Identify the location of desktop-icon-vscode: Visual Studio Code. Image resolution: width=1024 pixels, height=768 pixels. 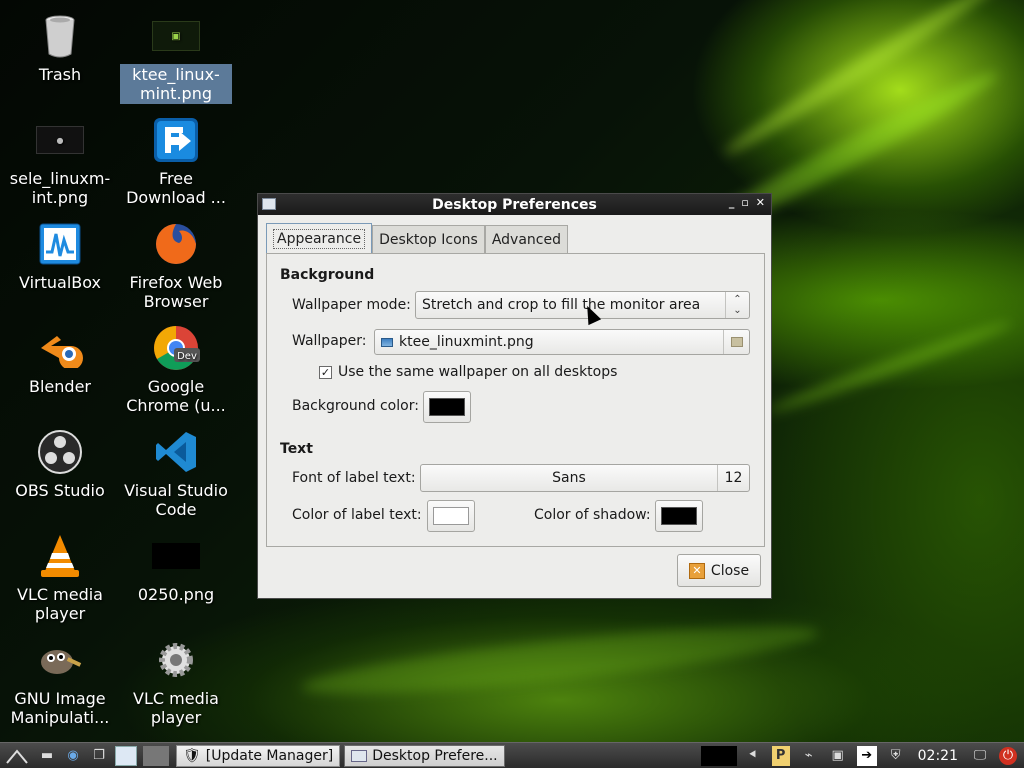
(176, 474).